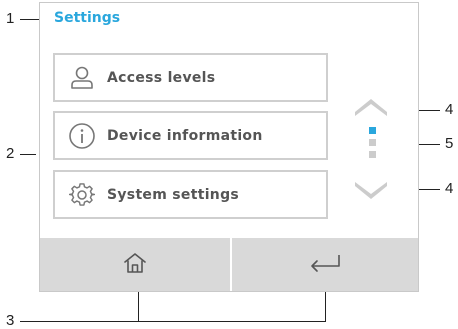  Describe the element at coordinates (173, 321) in the screenshot. I see `callout-3-line` at that location.